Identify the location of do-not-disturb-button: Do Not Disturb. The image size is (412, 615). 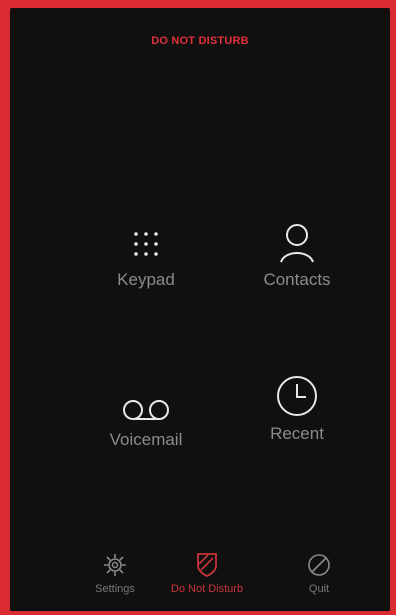
(207, 572).